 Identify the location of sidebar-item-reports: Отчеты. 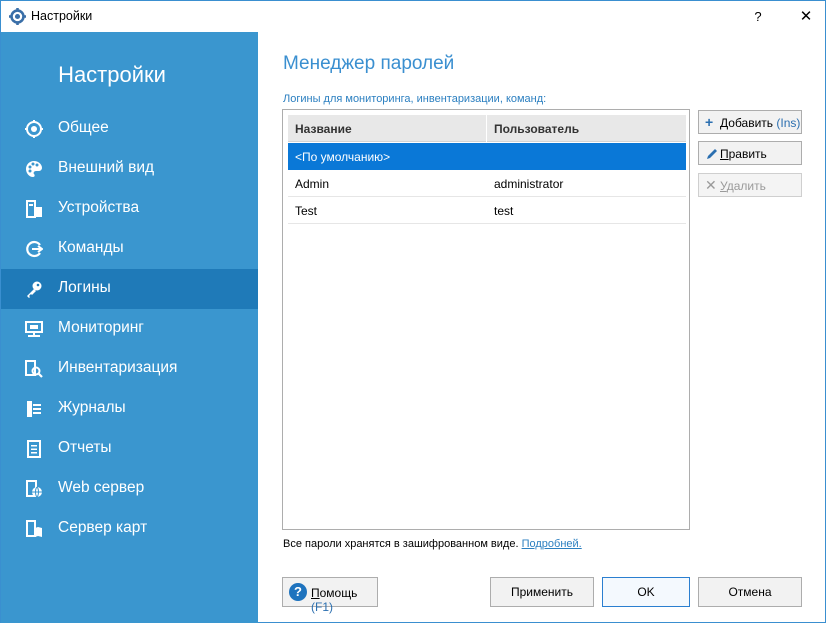
(129, 449).